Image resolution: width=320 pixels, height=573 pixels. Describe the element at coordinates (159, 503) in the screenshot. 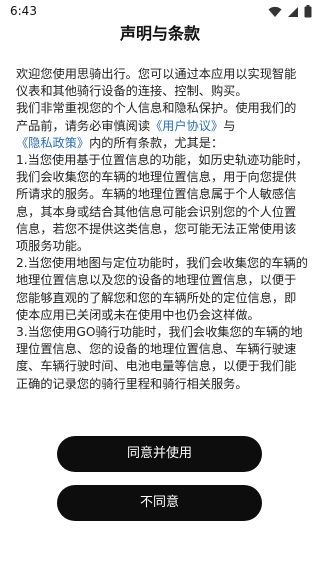

I see `disagree-button: 不同意` at that location.